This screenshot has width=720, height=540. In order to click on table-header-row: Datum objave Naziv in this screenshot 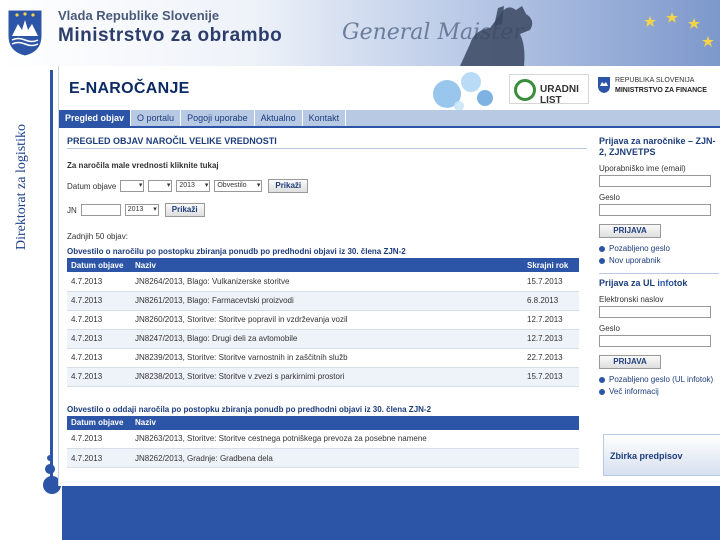, I will do `click(323, 422)`.